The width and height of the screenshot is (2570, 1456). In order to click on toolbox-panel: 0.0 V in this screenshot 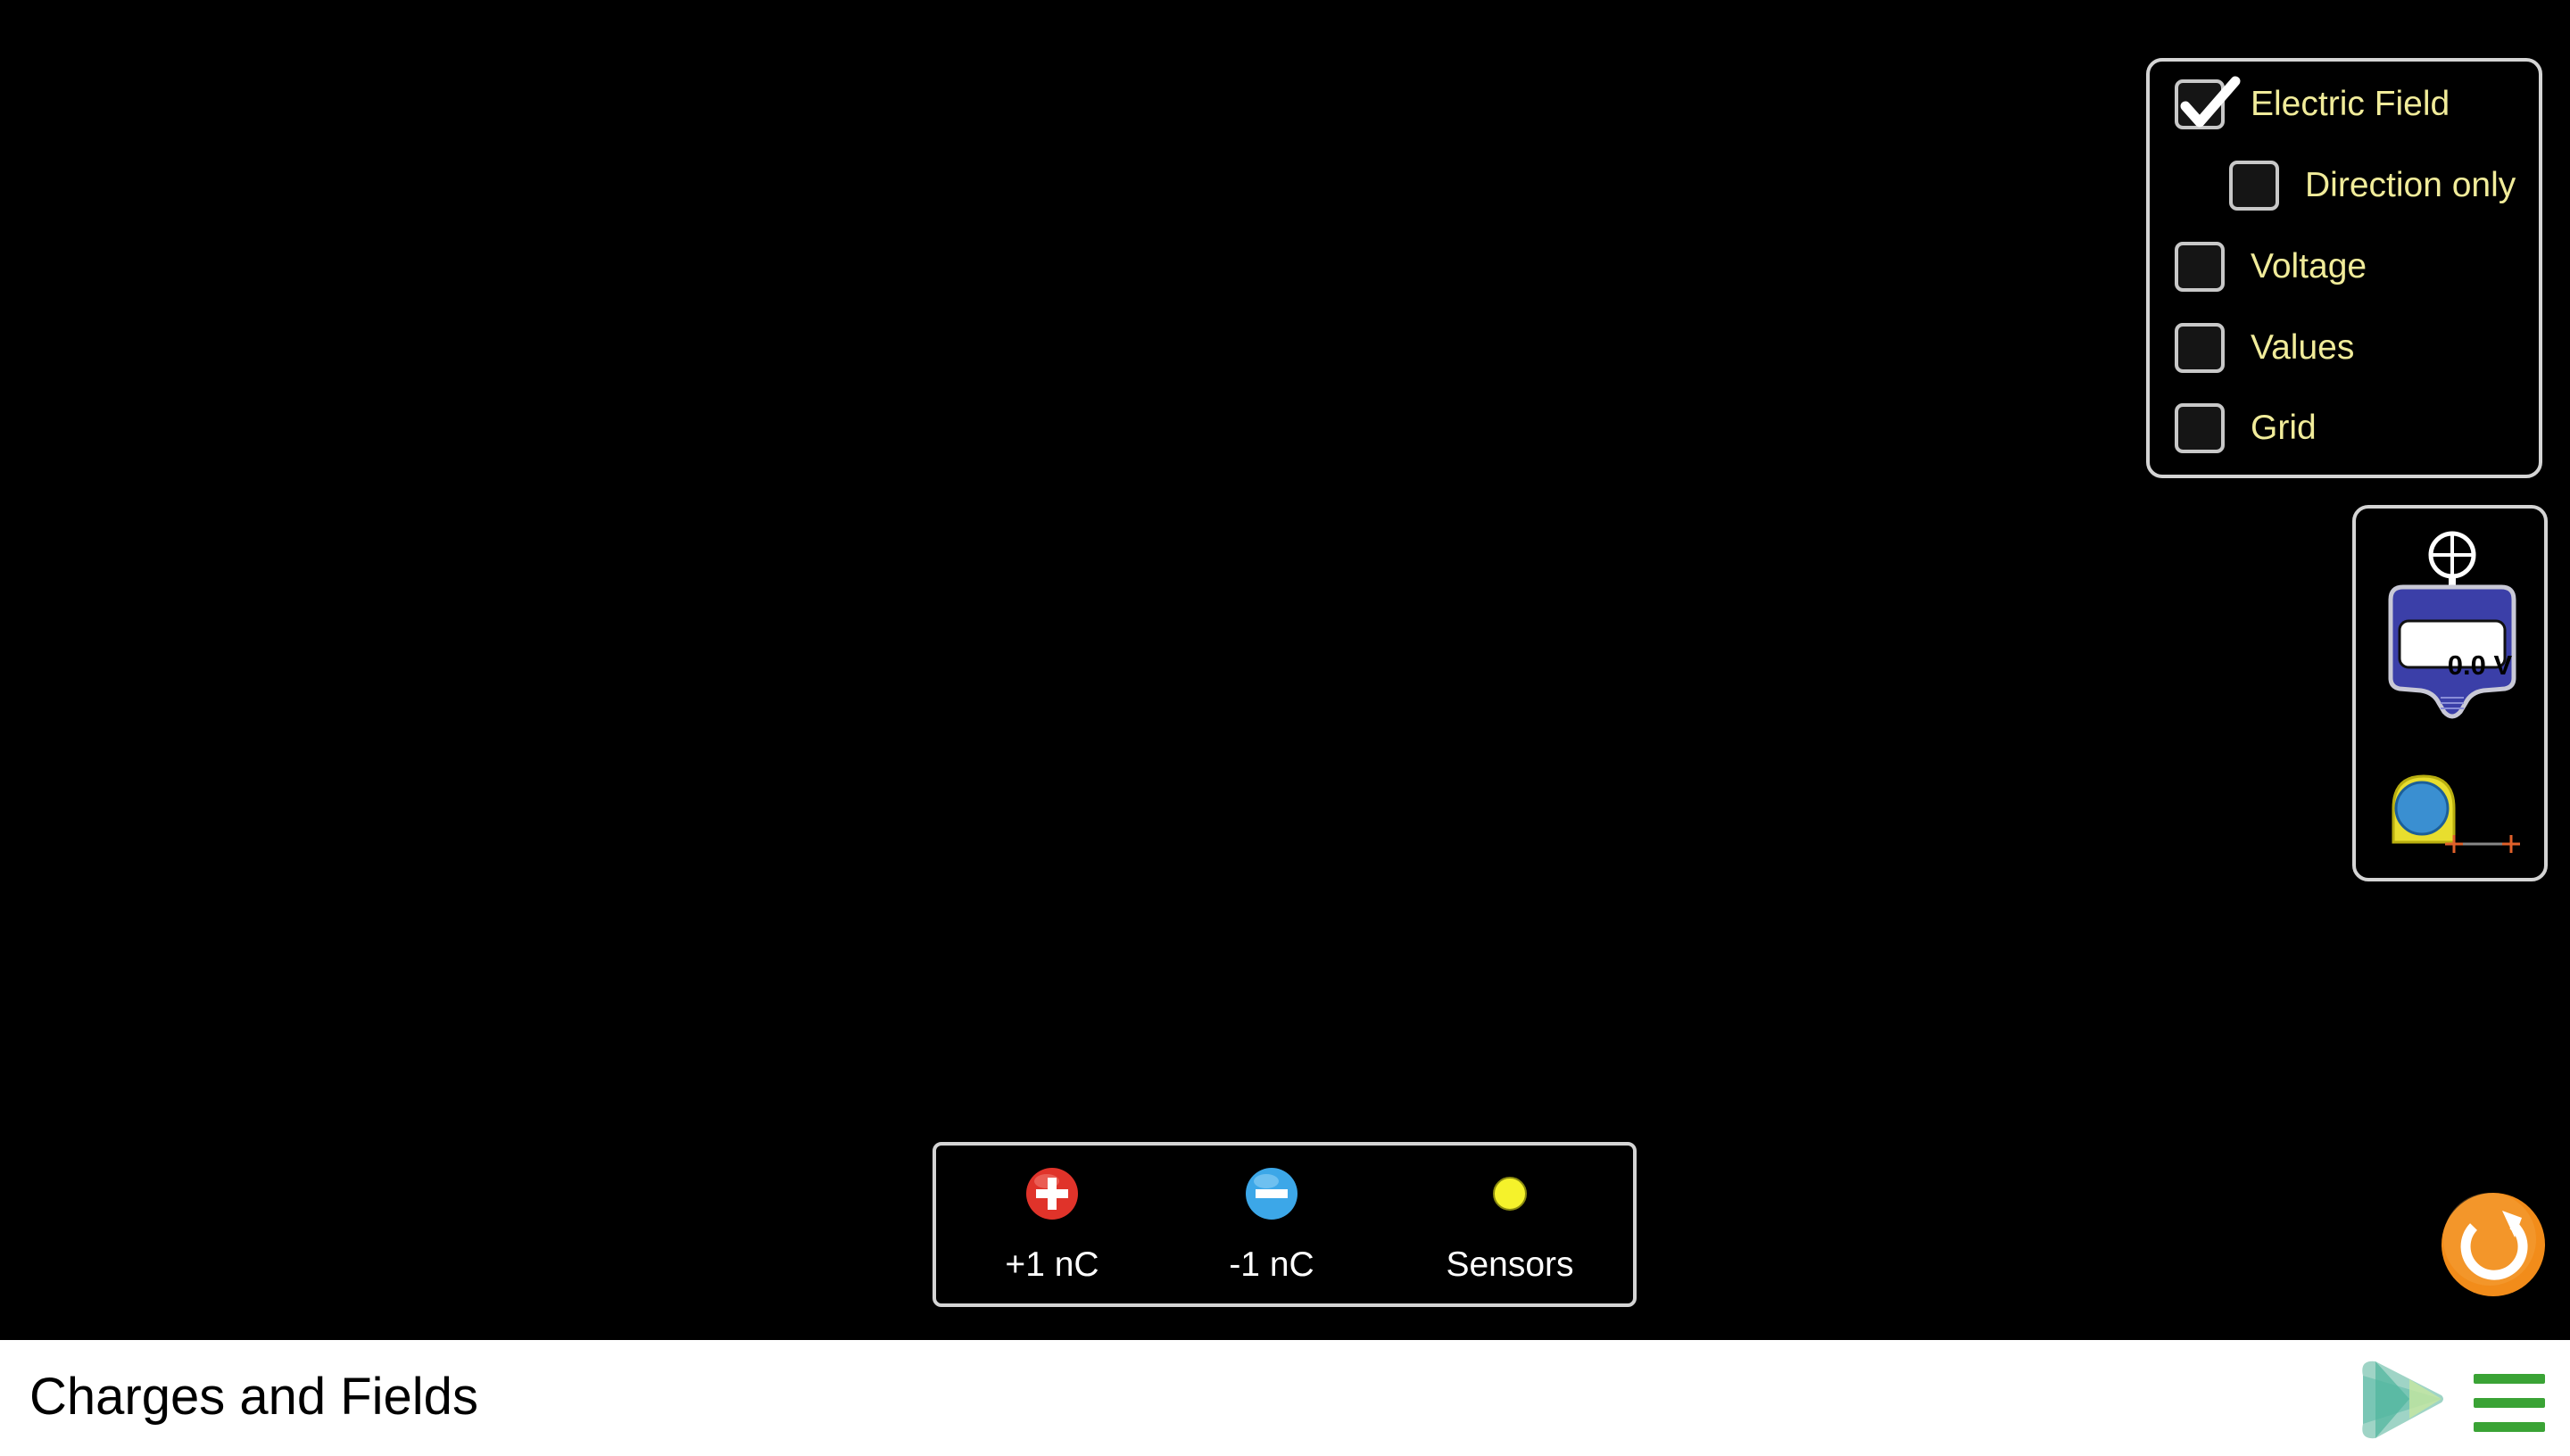, I will do `click(2450, 693)`.